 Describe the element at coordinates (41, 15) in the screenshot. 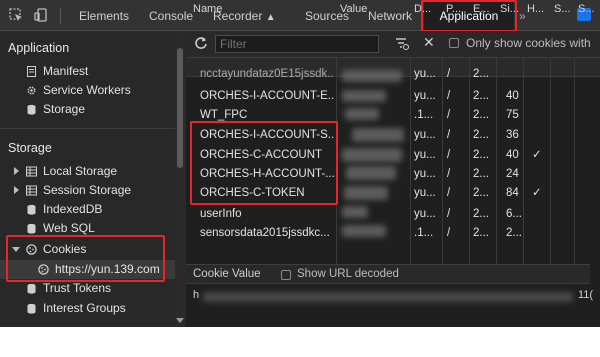

I see `device-toolbar-icon` at that location.